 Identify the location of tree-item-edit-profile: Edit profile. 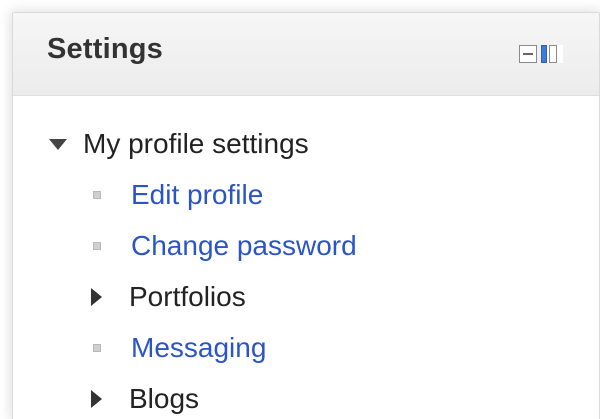
(306, 194).